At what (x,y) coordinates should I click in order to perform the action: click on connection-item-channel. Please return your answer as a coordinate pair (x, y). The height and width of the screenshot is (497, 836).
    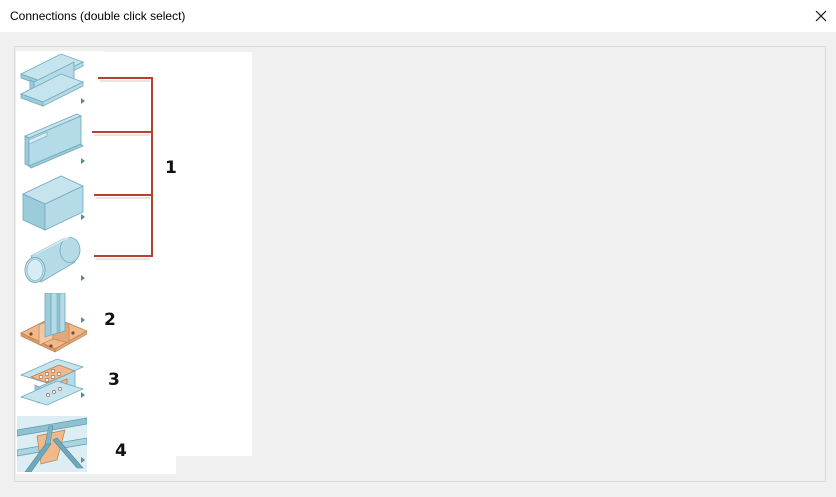
    Looking at the image, I should click on (52, 141).